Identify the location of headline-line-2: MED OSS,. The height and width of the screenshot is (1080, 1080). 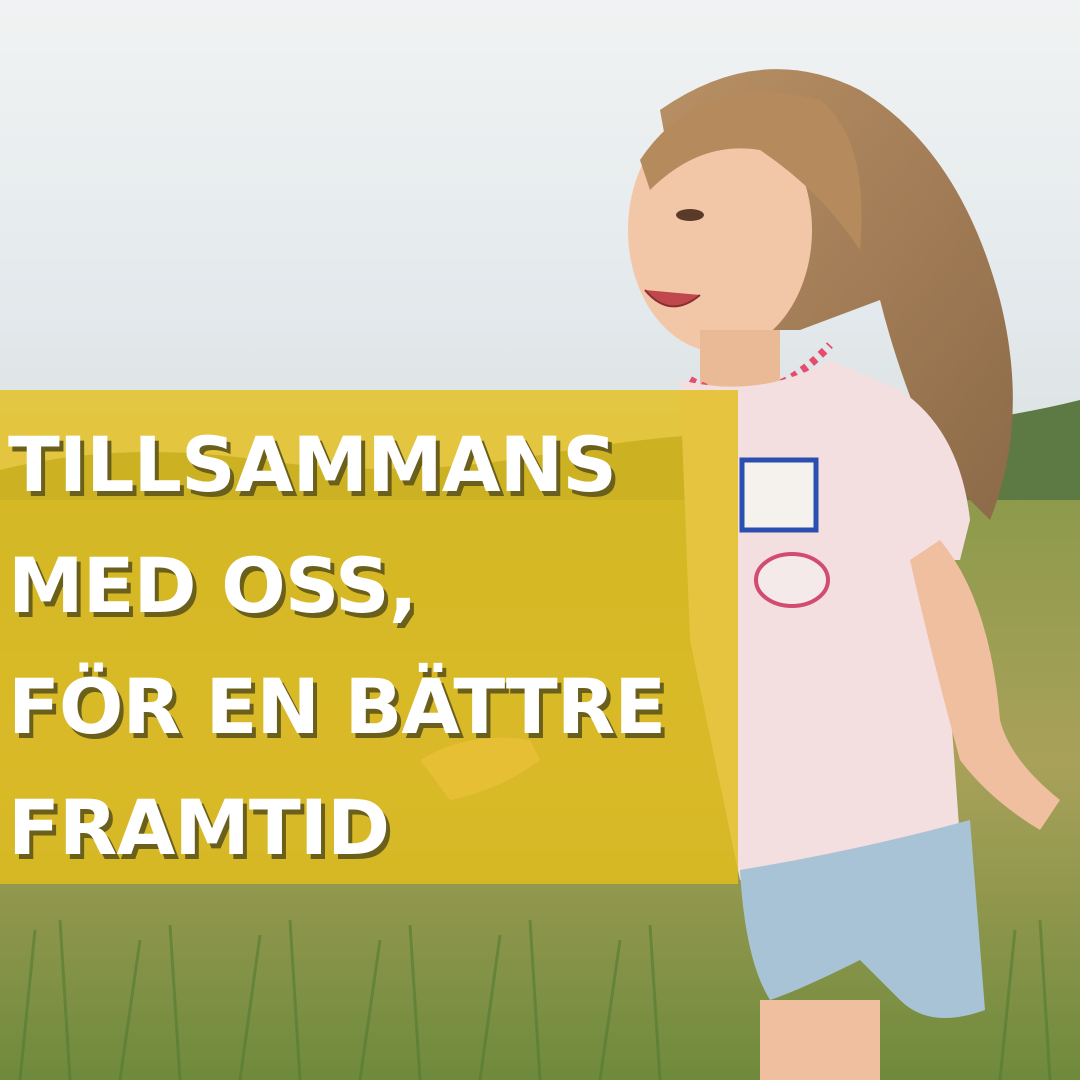
(213, 585).